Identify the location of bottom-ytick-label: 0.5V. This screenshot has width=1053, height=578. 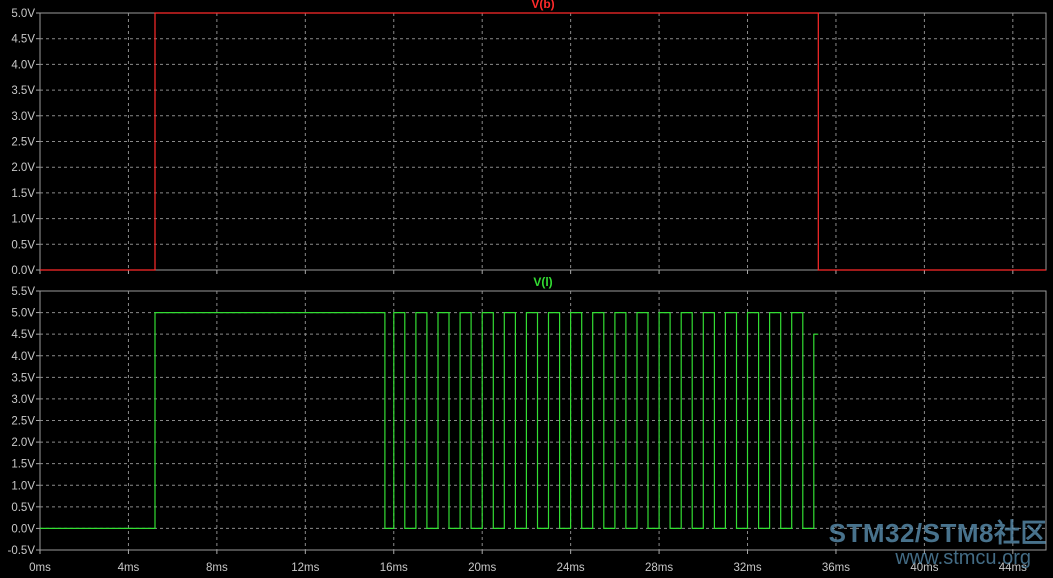
(23, 508).